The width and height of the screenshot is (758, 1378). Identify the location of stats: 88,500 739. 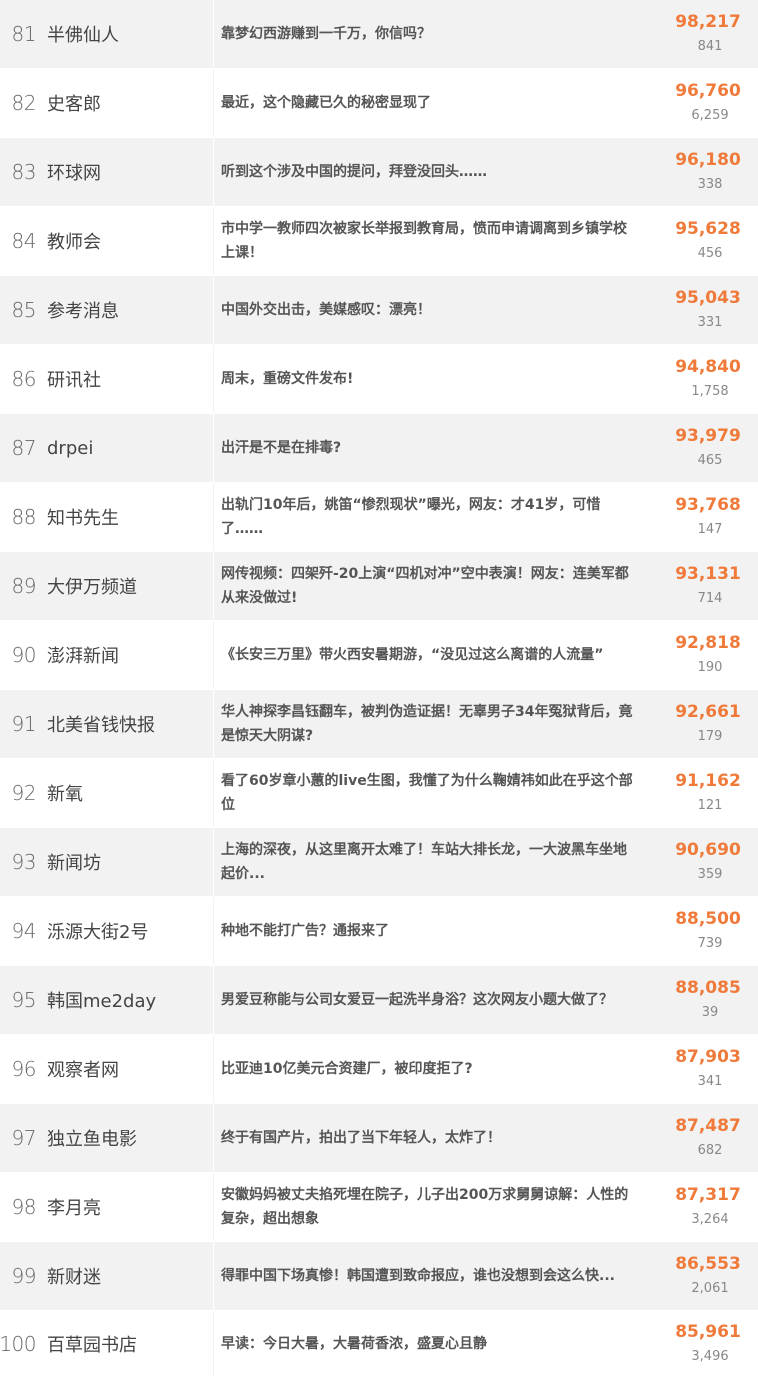
(703, 931).